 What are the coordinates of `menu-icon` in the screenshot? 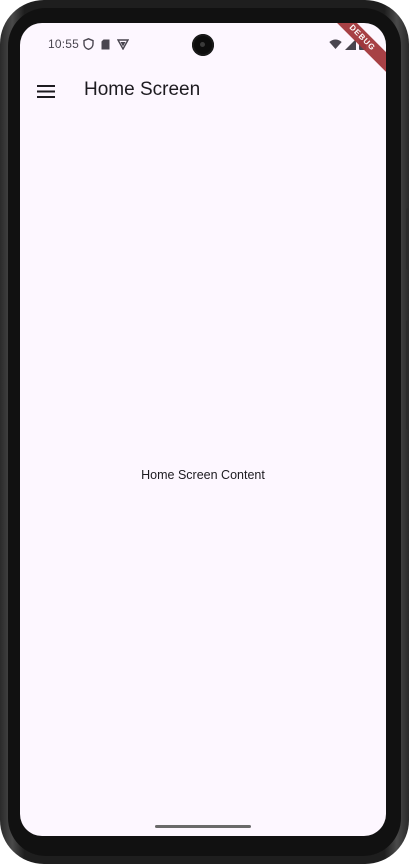 It's located at (46, 91).